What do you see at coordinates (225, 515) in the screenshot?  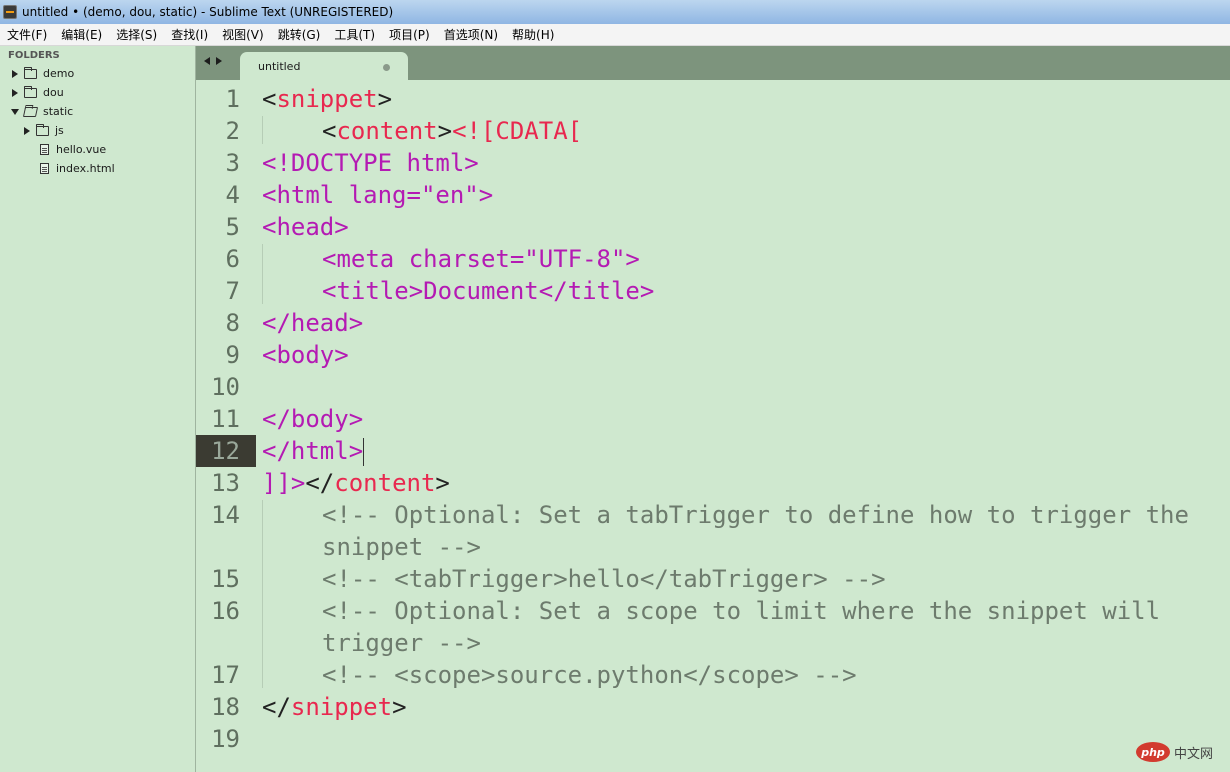 I see `line-number: 14` at bounding box center [225, 515].